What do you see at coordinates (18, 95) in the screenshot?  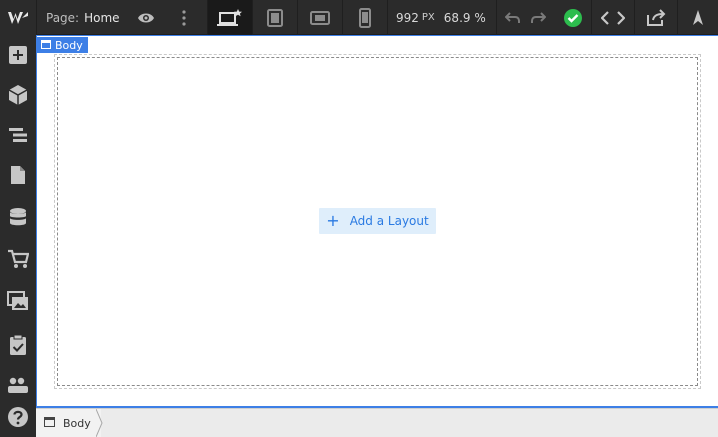 I see `symbols-cube-icon` at bounding box center [18, 95].